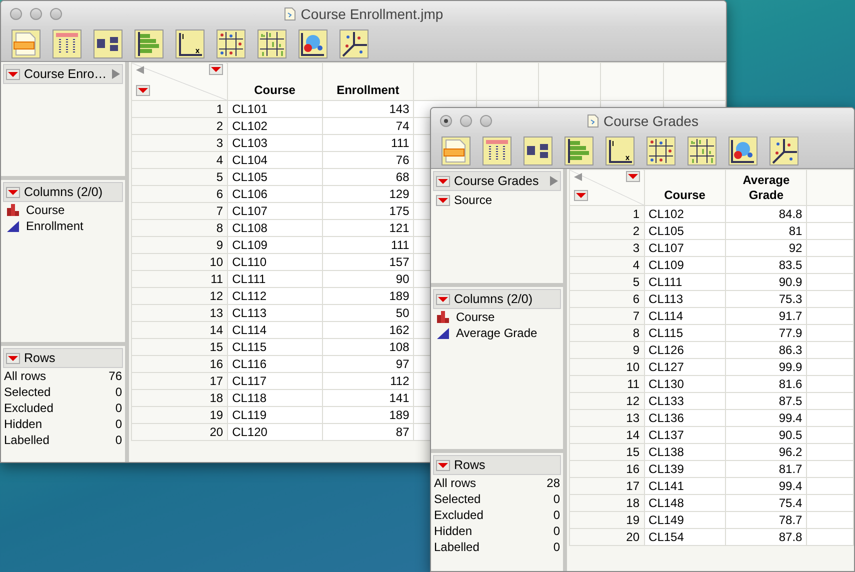  What do you see at coordinates (685, 350) in the screenshot?
I see `table-cell: CL126` at bounding box center [685, 350].